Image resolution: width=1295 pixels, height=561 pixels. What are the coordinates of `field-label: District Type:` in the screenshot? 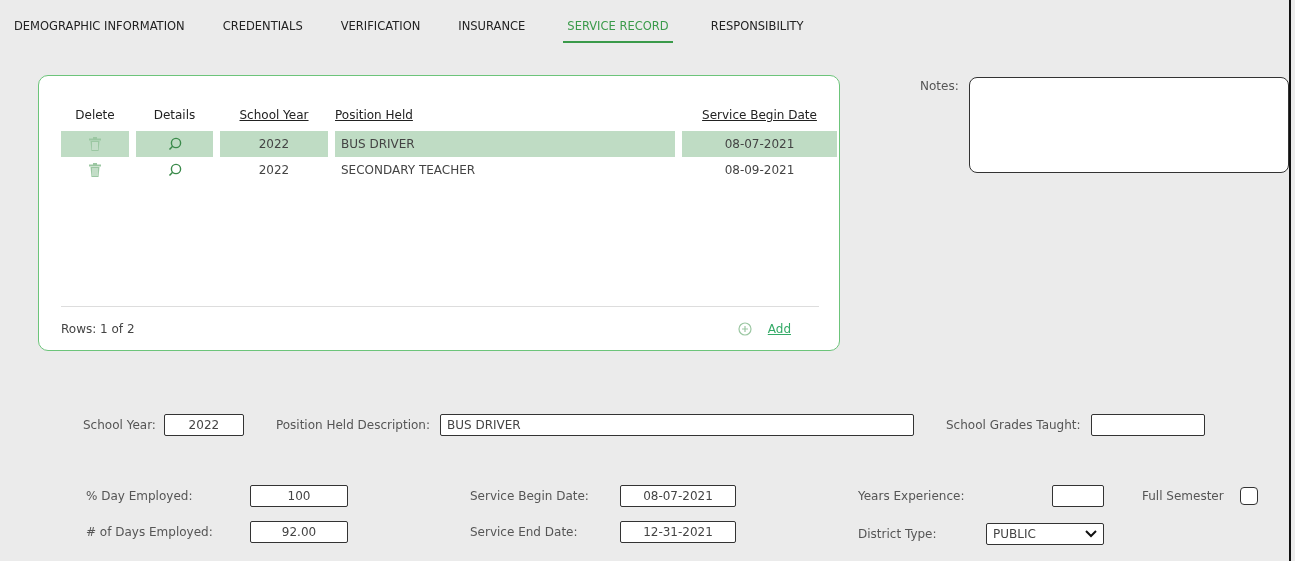 It's located at (897, 534).